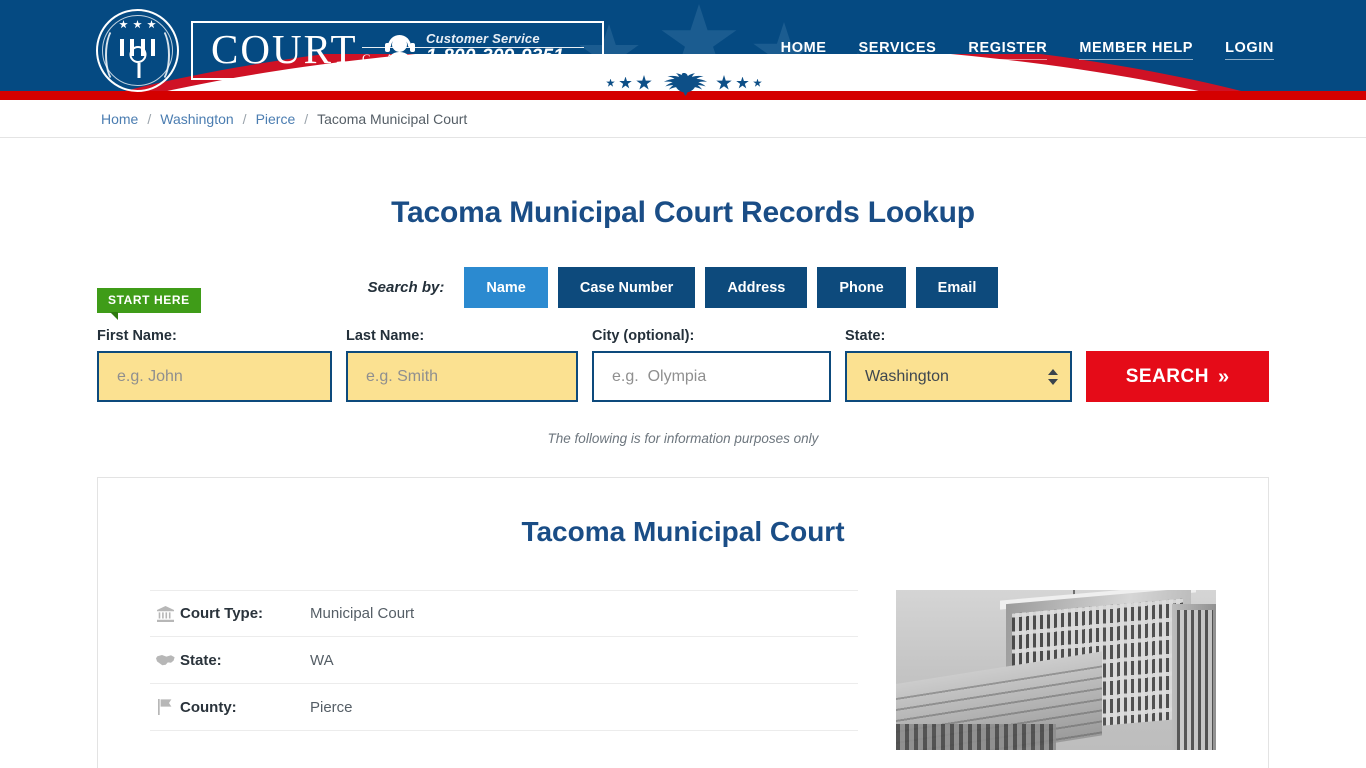  I want to click on city-group: City (optional):, so click(711, 365).